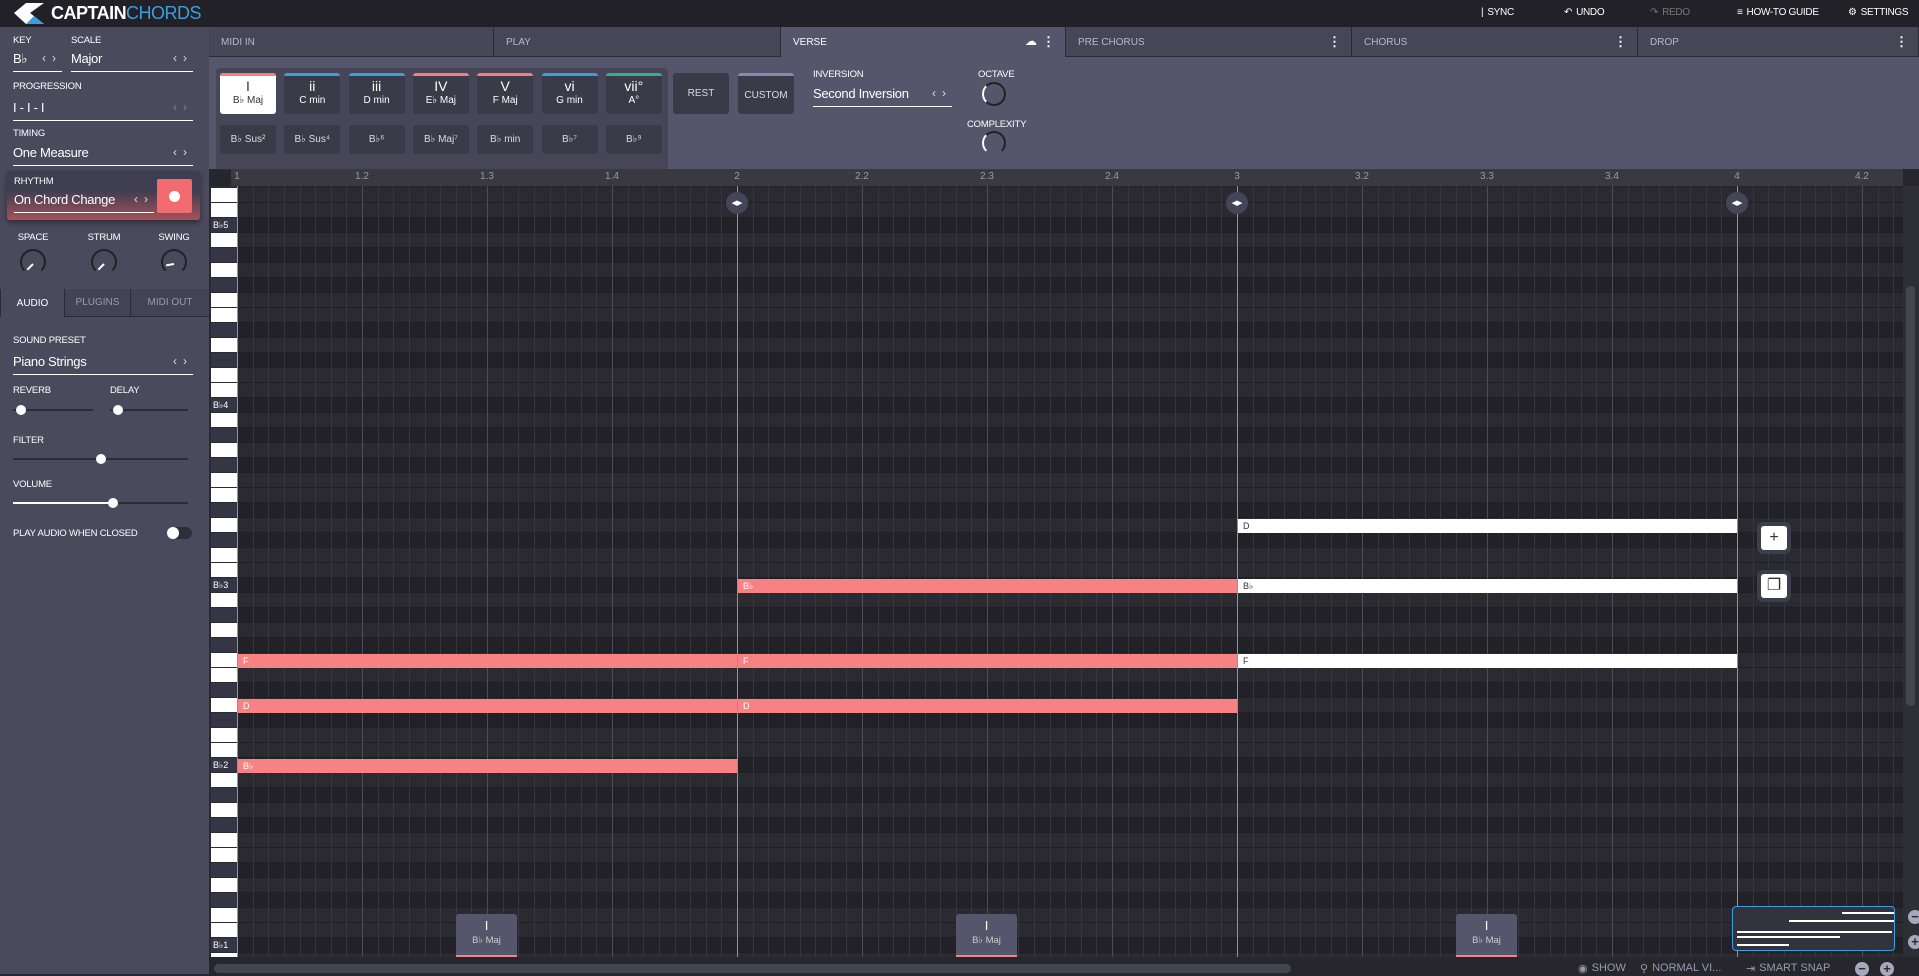 This screenshot has height=976, width=1919. What do you see at coordinates (1778, 42) in the screenshot?
I see `tab-drop: DROP ⋮` at bounding box center [1778, 42].